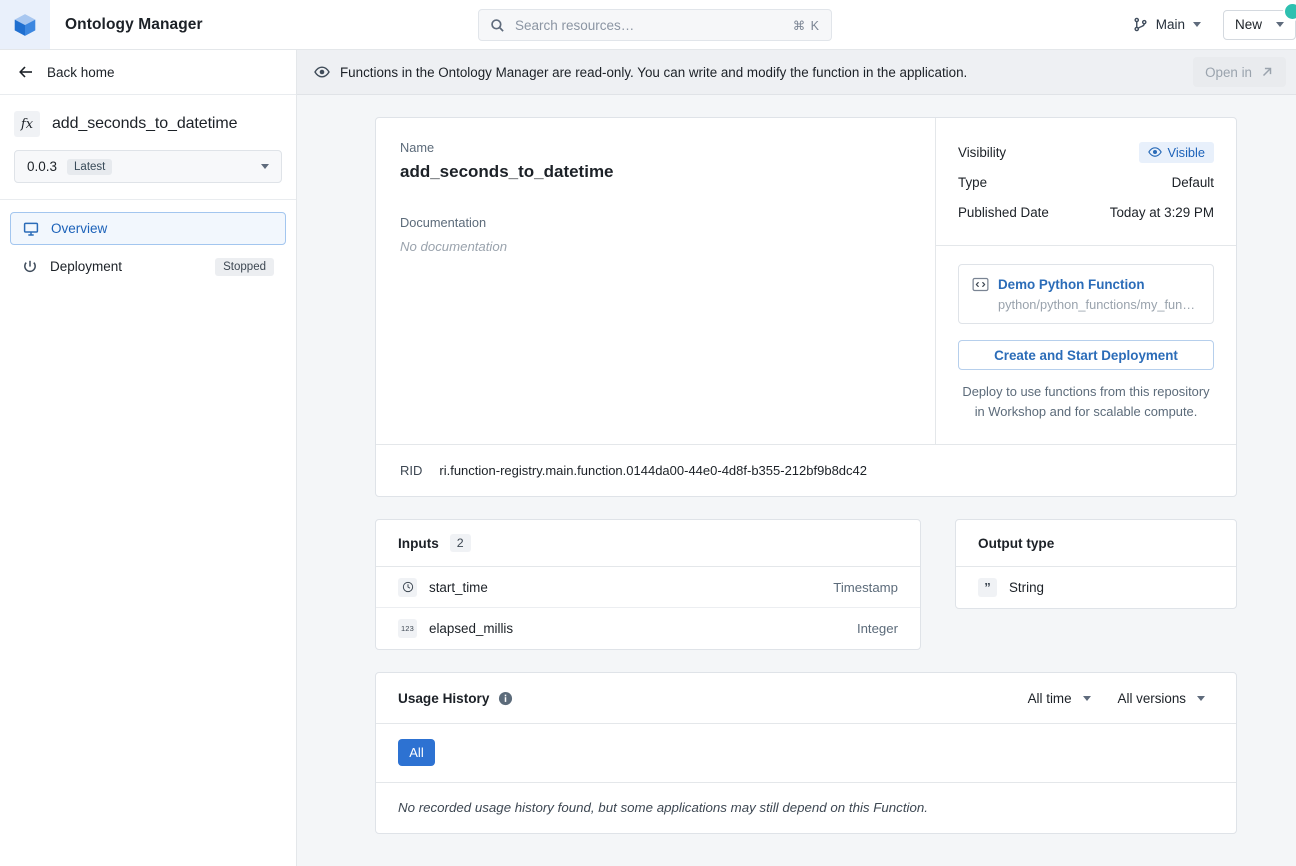 The height and width of the screenshot is (866, 1296). What do you see at coordinates (505, 698) in the screenshot?
I see `info-icon` at bounding box center [505, 698].